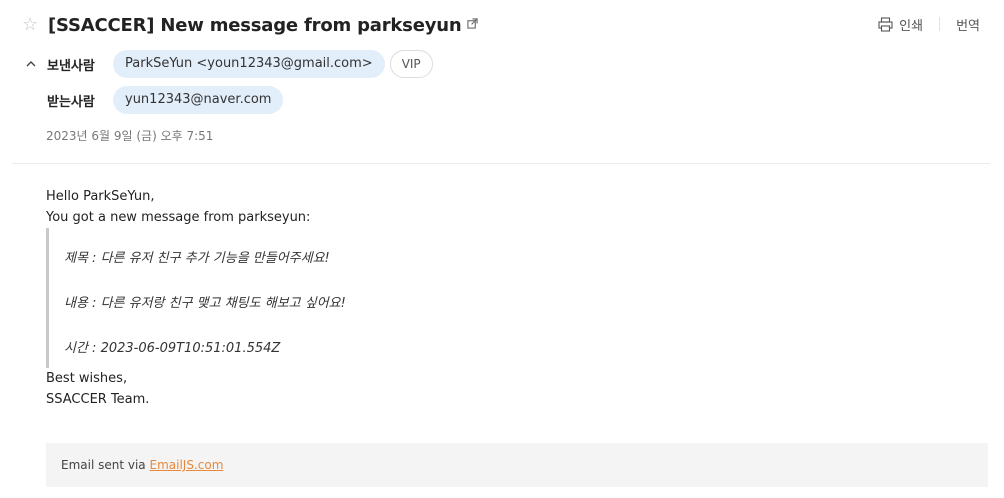 The height and width of the screenshot is (498, 1004). What do you see at coordinates (100, 196) in the screenshot?
I see `greeting: Hello ParkSeYun,` at bounding box center [100, 196].